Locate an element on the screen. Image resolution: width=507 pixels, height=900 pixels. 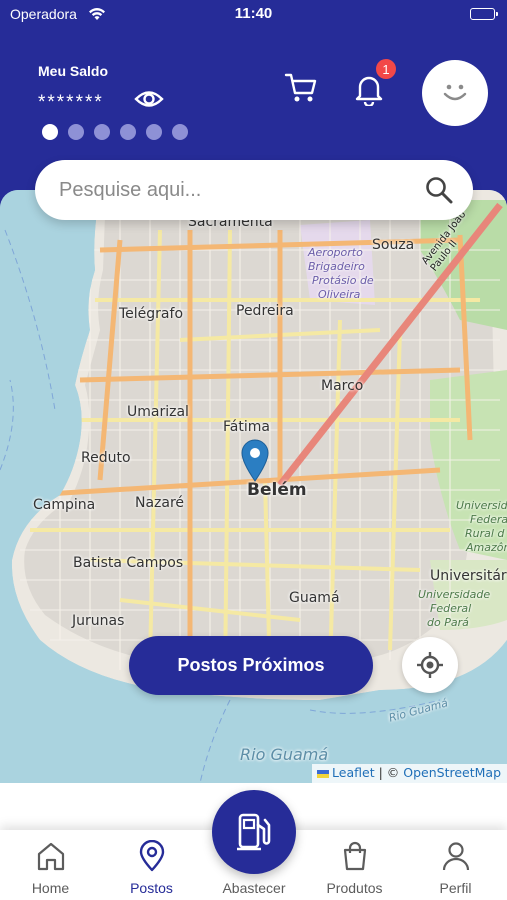
avatar is located at coordinates (455, 93).